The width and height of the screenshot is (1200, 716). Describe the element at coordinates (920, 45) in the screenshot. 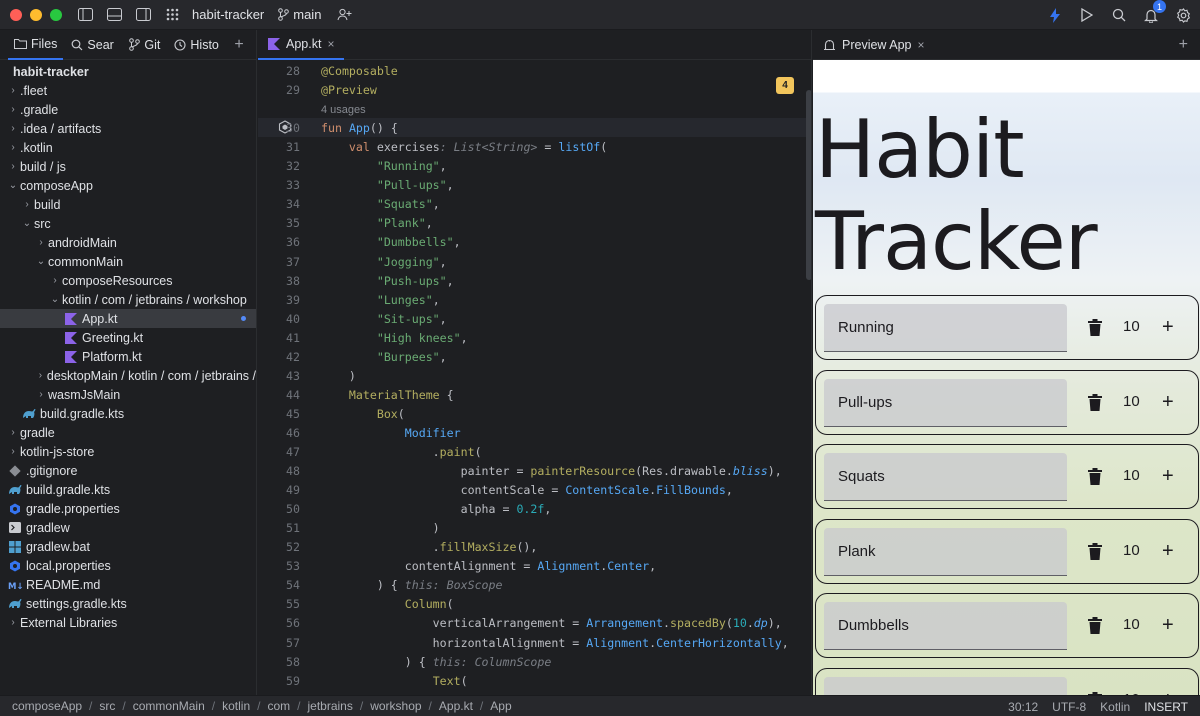

I see `close-preview-tab-icon: ×` at that location.